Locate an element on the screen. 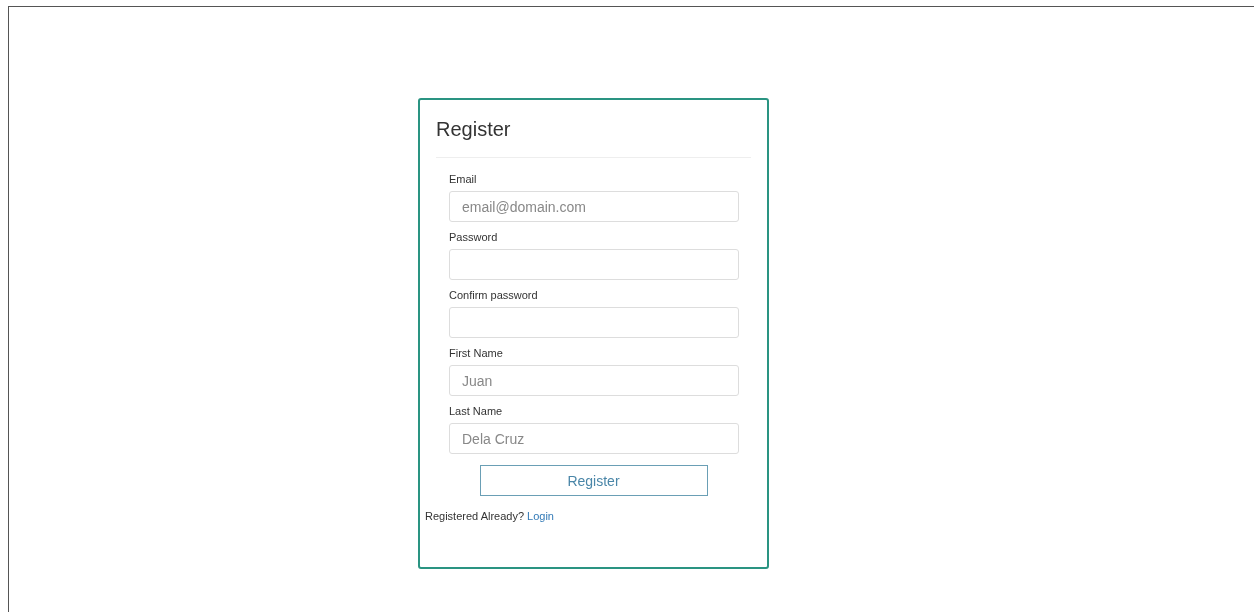 This screenshot has width=1254, height=612. field-label: Password is located at coordinates (474, 237).